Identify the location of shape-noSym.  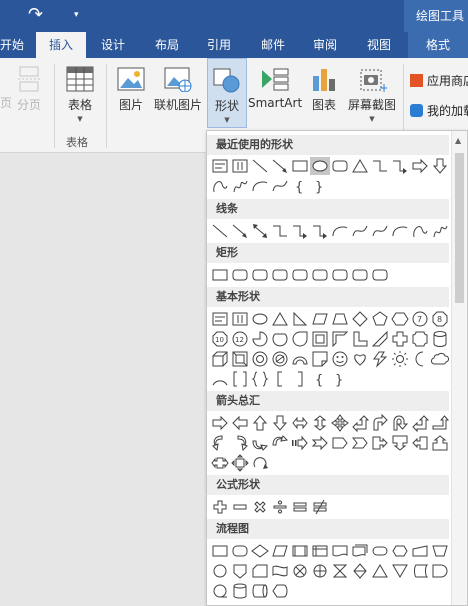
(280, 359).